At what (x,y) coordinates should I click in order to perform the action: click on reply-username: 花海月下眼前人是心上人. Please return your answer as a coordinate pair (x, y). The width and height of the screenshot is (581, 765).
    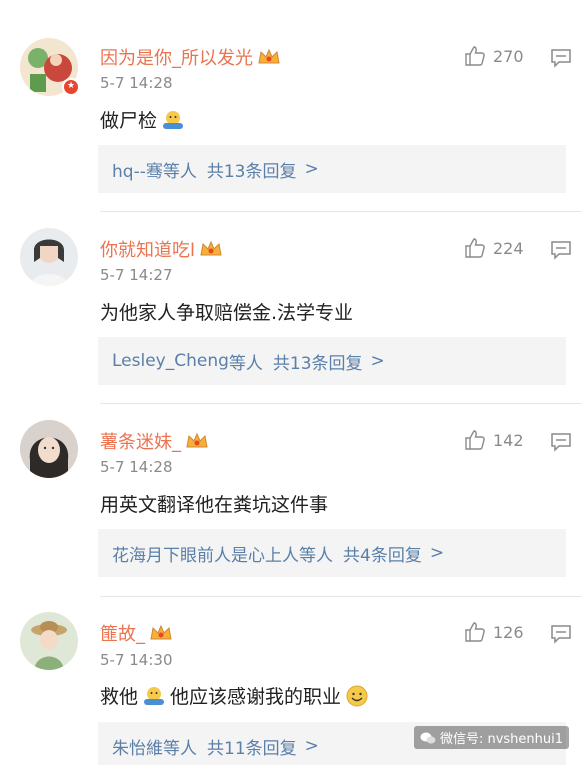
    Looking at the image, I should click on (205, 553).